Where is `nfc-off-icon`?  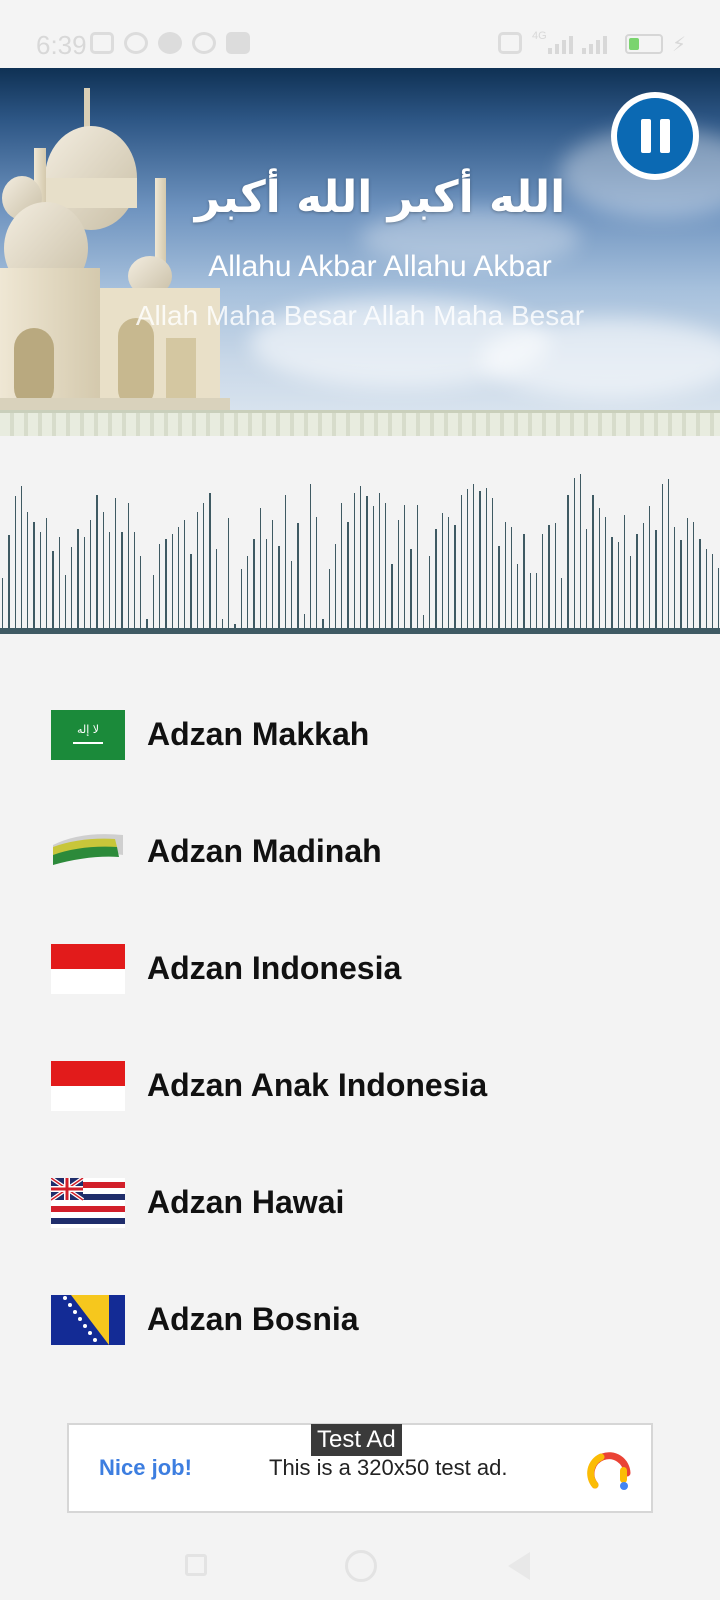 nfc-off-icon is located at coordinates (102, 43).